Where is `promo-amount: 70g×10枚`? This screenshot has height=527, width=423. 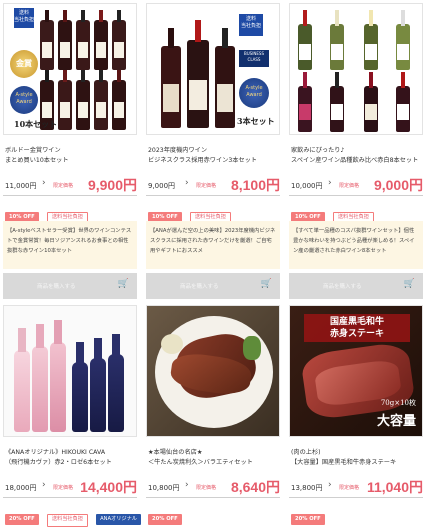
promo-amount: 70g×10枚 is located at coordinates (398, 403).